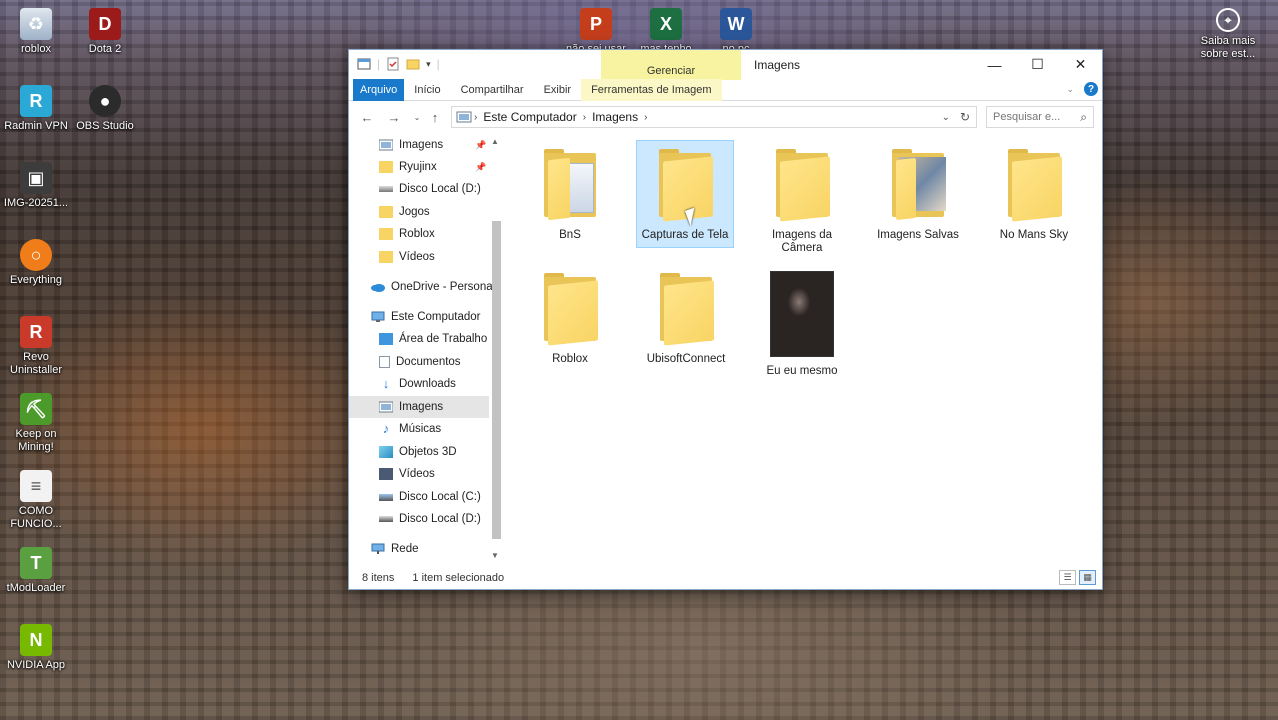 The width and height of the screenshot is (1278, 720). What do you see at coordinates (36, 109) in the screenshot?
I see `desktop-icon-radmin-vpn: R Radmin VPN` at bounding box center [36, 109].